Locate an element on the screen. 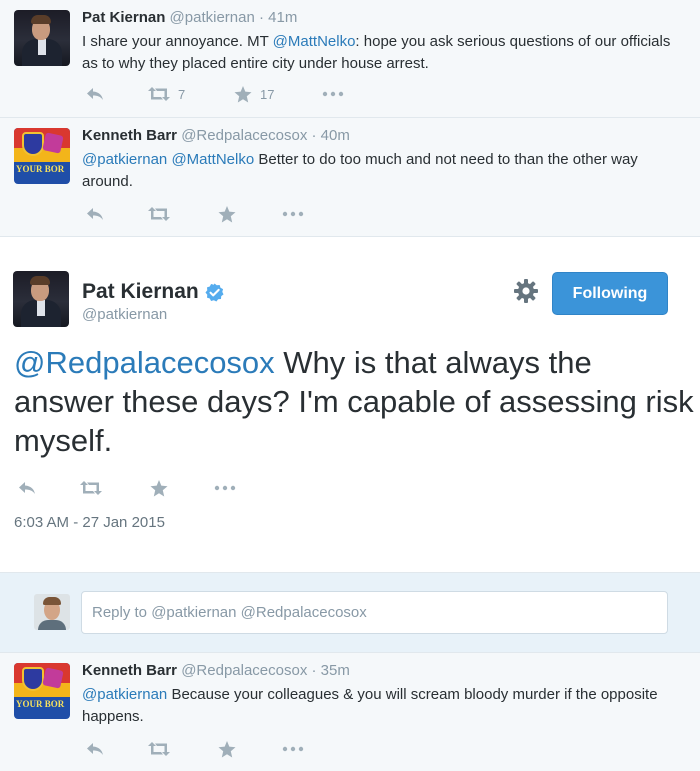 Image resolution: width=700 pixels, height=771 pixels. tweet-timestamp: 6:03 AM - 27 Jan 2015 is located at coordinates (89, 522).